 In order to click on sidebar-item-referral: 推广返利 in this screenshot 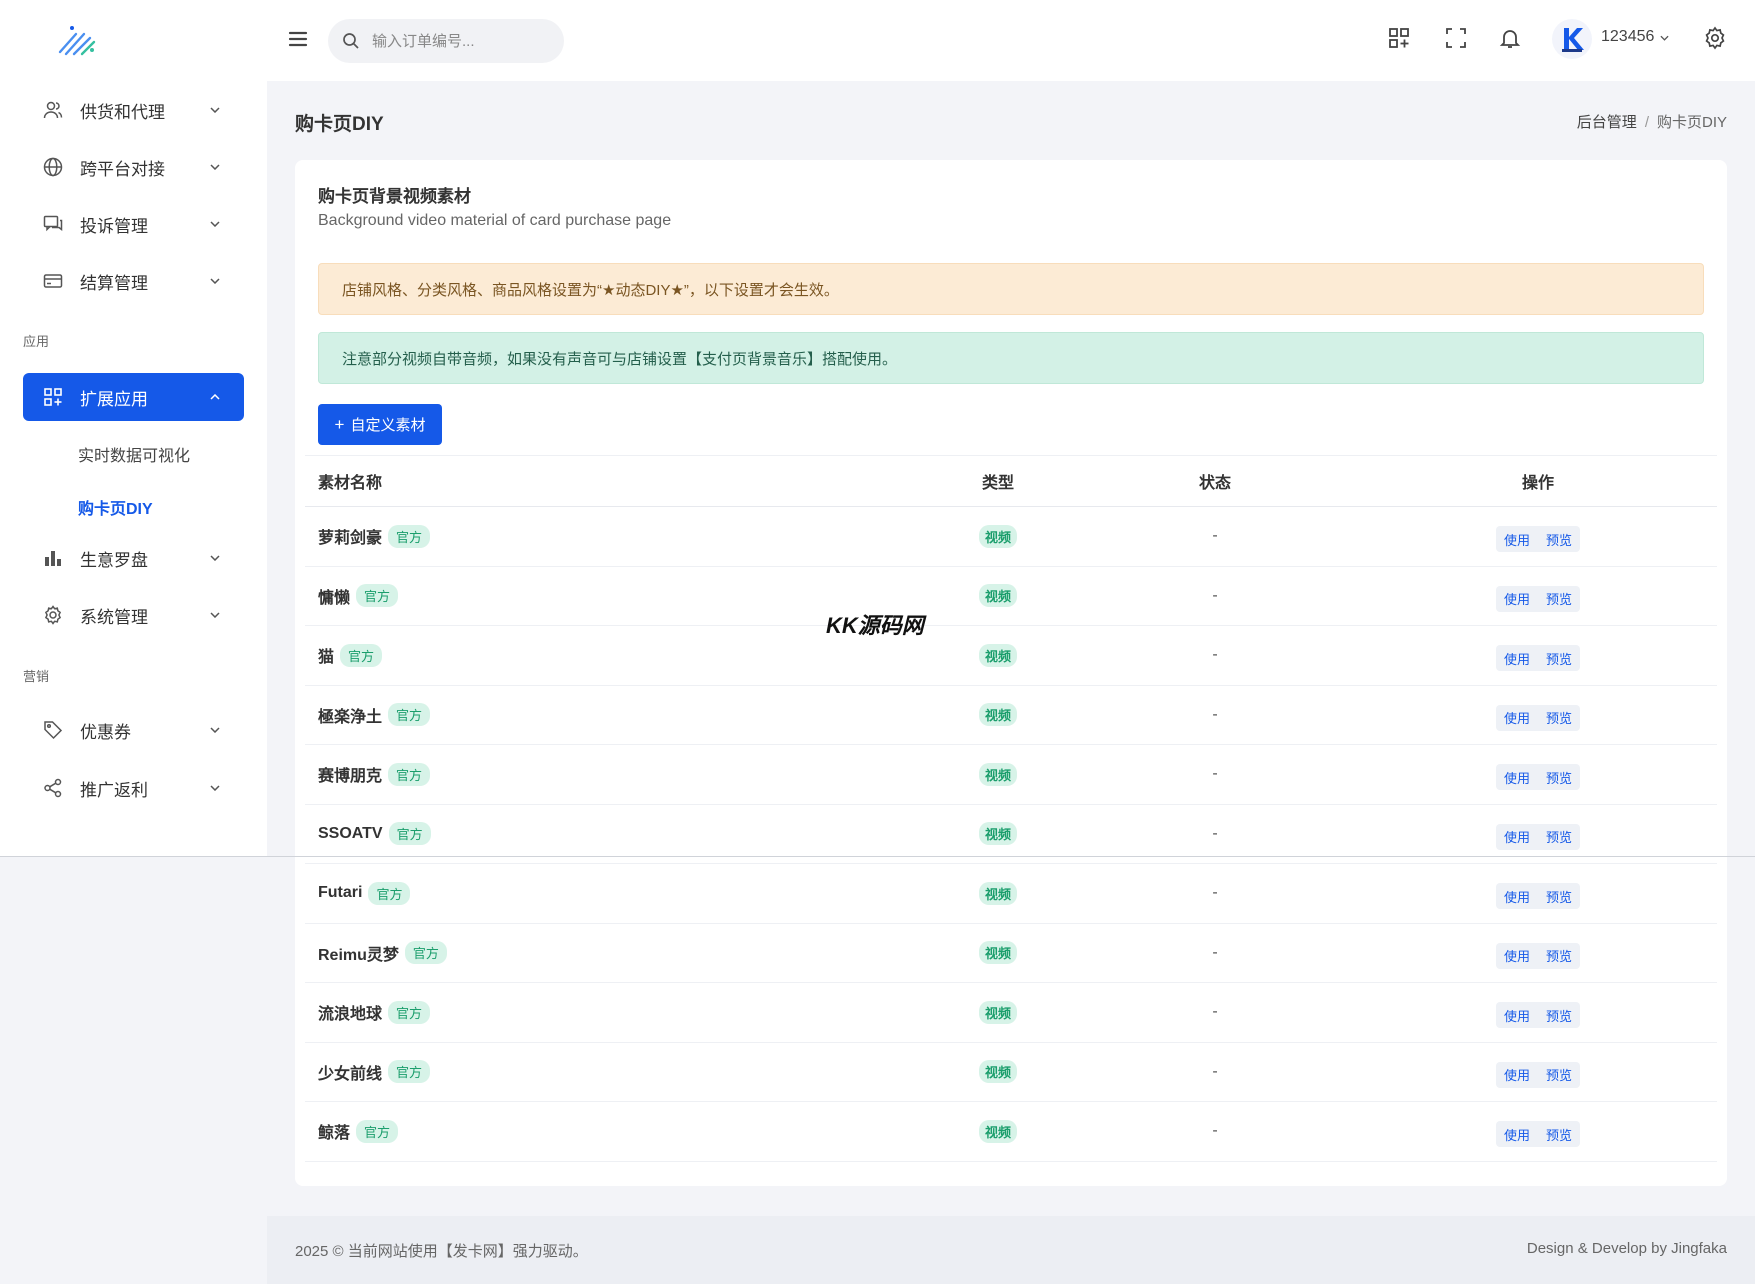, I will do `click(133, 788)`.